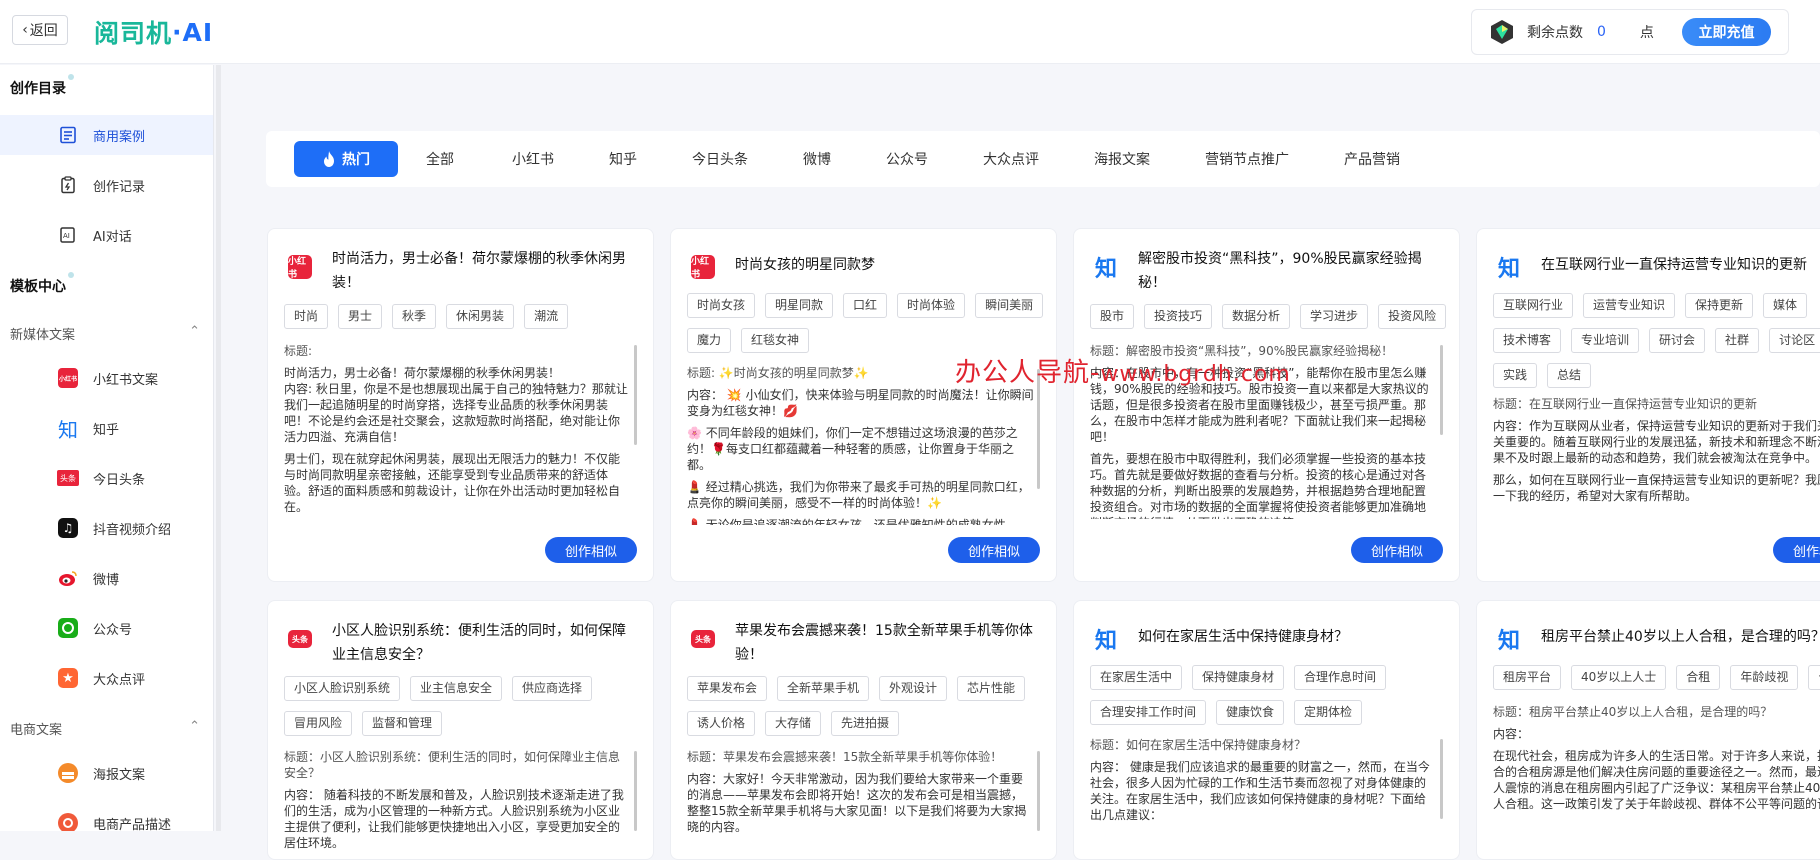  Describe the element at coordinates (106, 773) in the screenshot. I see `sidebar-item-poster: 海报文案` at that location.